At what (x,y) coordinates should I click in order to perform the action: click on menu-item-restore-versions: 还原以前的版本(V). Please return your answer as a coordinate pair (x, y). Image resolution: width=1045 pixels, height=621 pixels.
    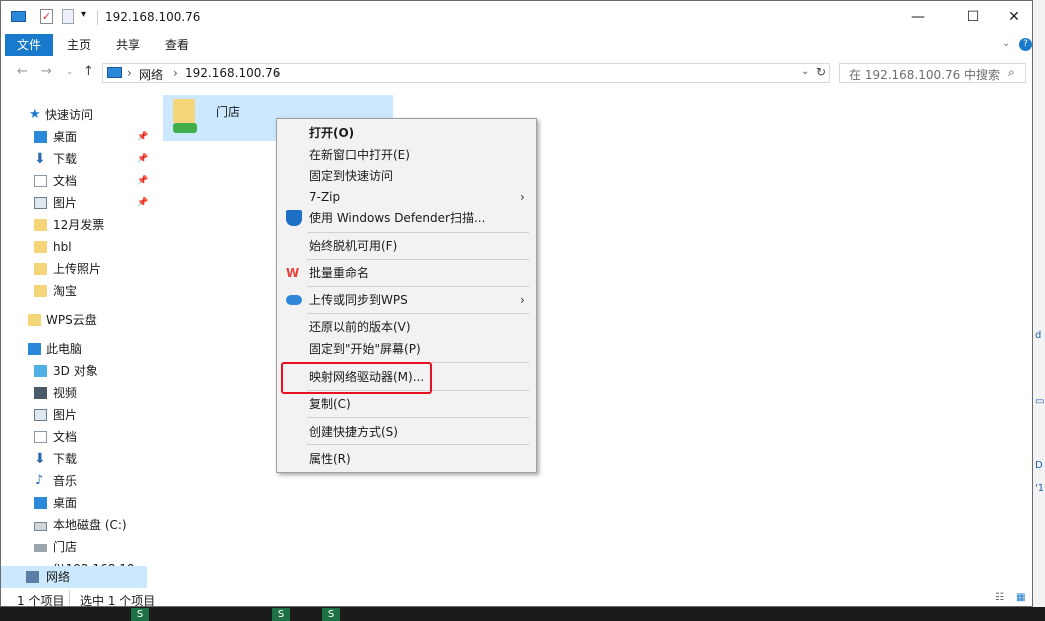
    Looking at the image, I should click on (406, 327).